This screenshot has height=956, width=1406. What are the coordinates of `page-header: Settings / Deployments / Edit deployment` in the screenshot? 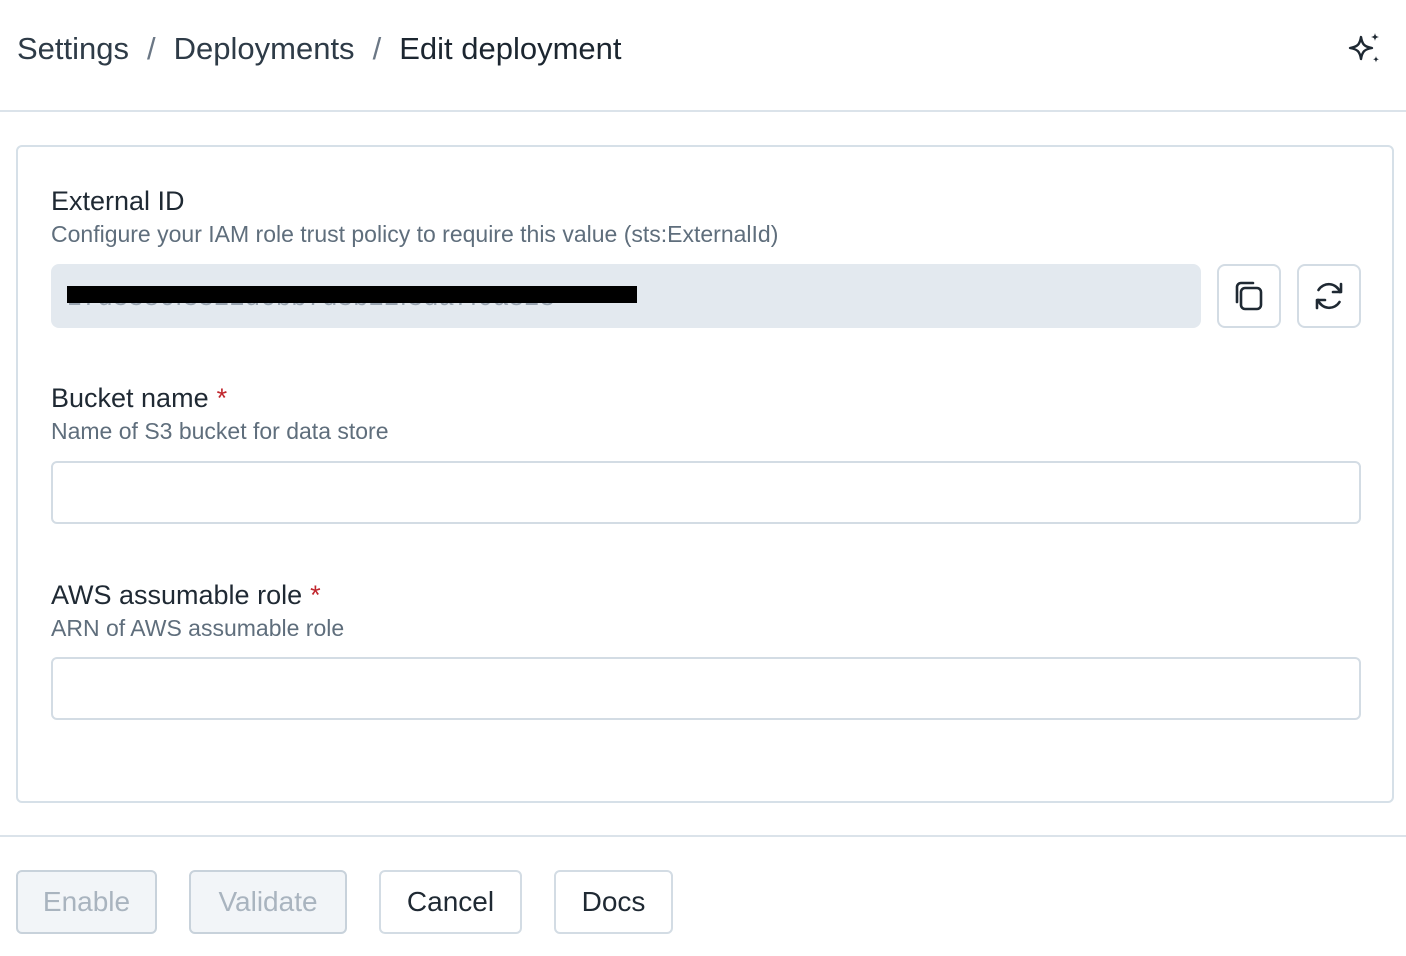 It's located at (703, 56).